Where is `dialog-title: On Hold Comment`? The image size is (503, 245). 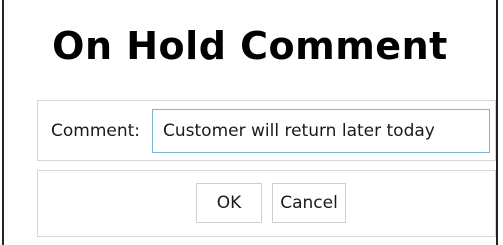
dialog-title: On Hold Comment is located at coordinates (250, 46).